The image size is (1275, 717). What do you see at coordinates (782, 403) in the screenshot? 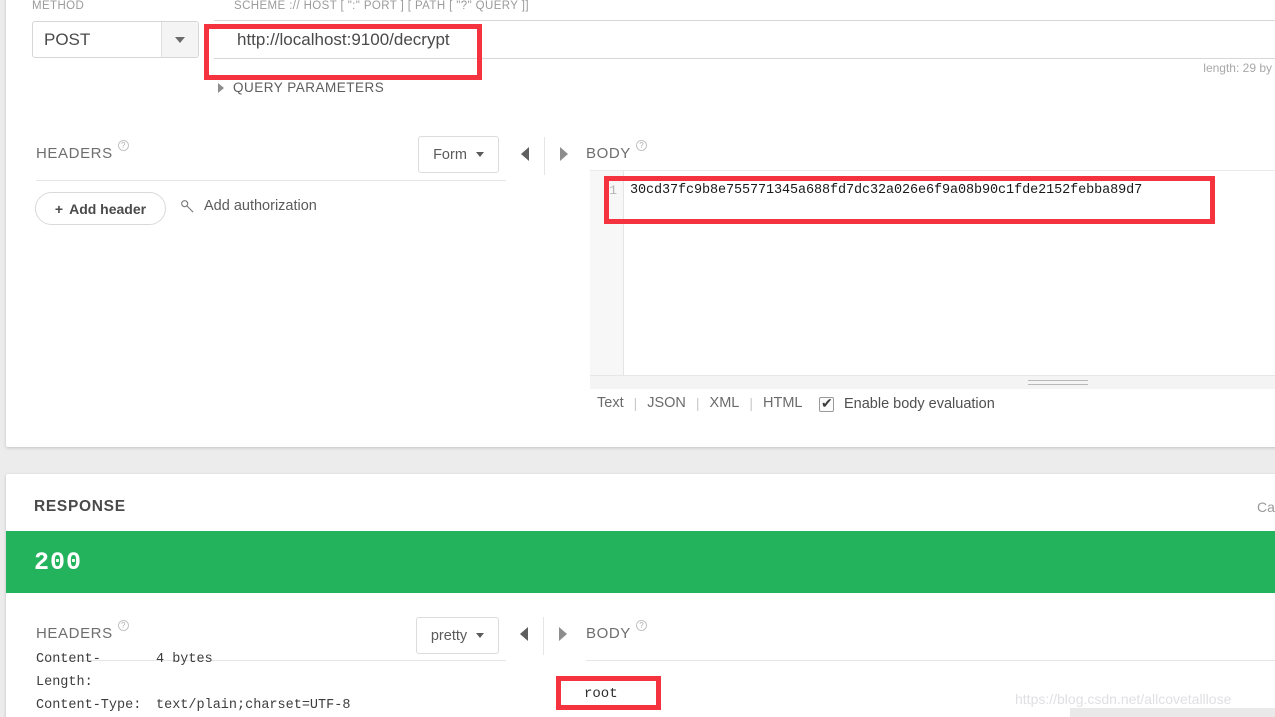
I see `tab-html: HTML` at bounding box center [782, 403].